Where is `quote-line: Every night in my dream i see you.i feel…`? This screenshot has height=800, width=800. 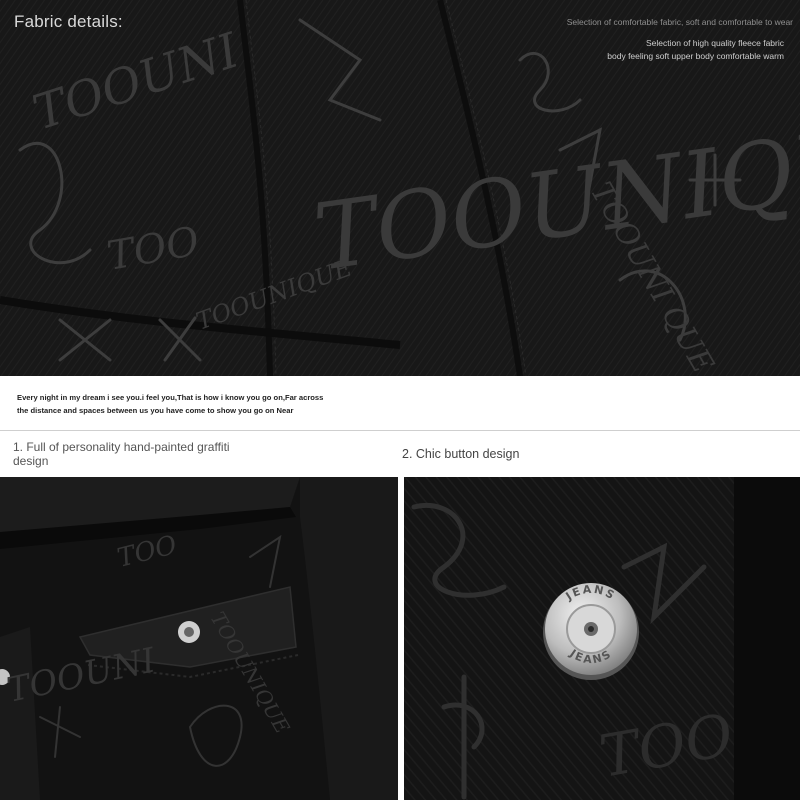
quote-line: Every night in my dream i see you.i feel… is located at coordinates (170, 397).